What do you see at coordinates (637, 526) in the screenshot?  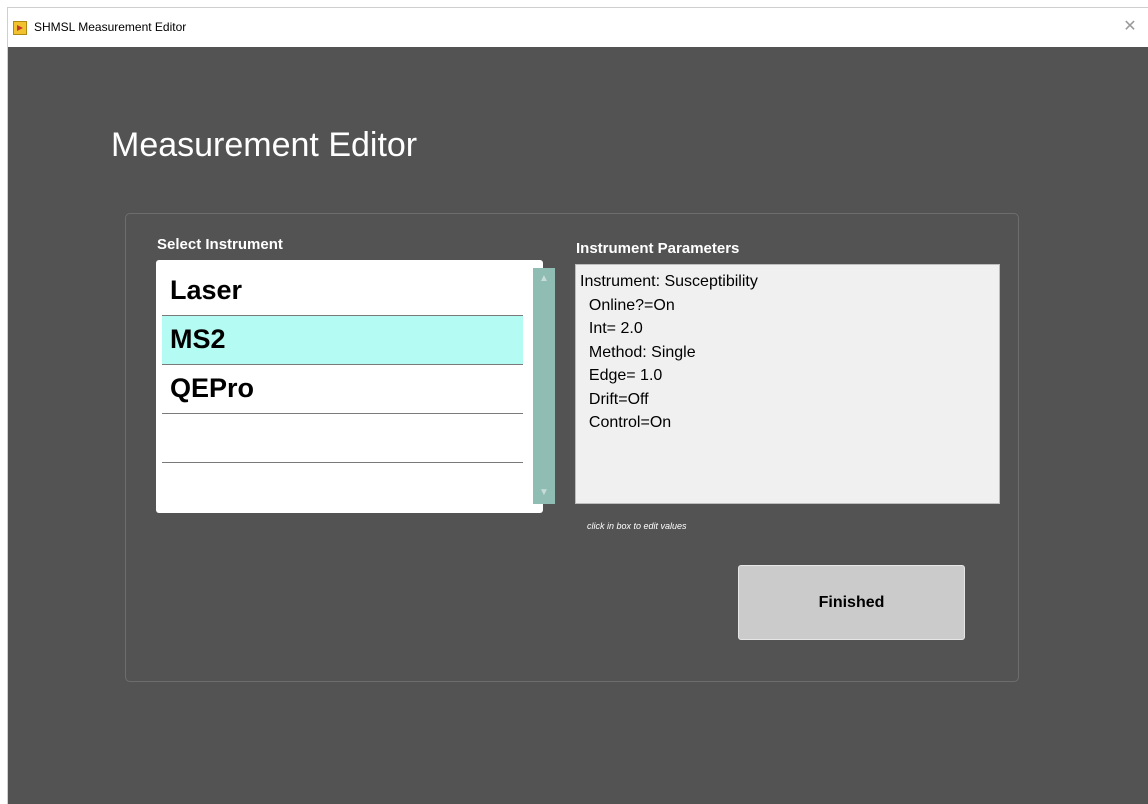 I see `edit-hint: click in box to edit values` at bounding box center [637, 526].